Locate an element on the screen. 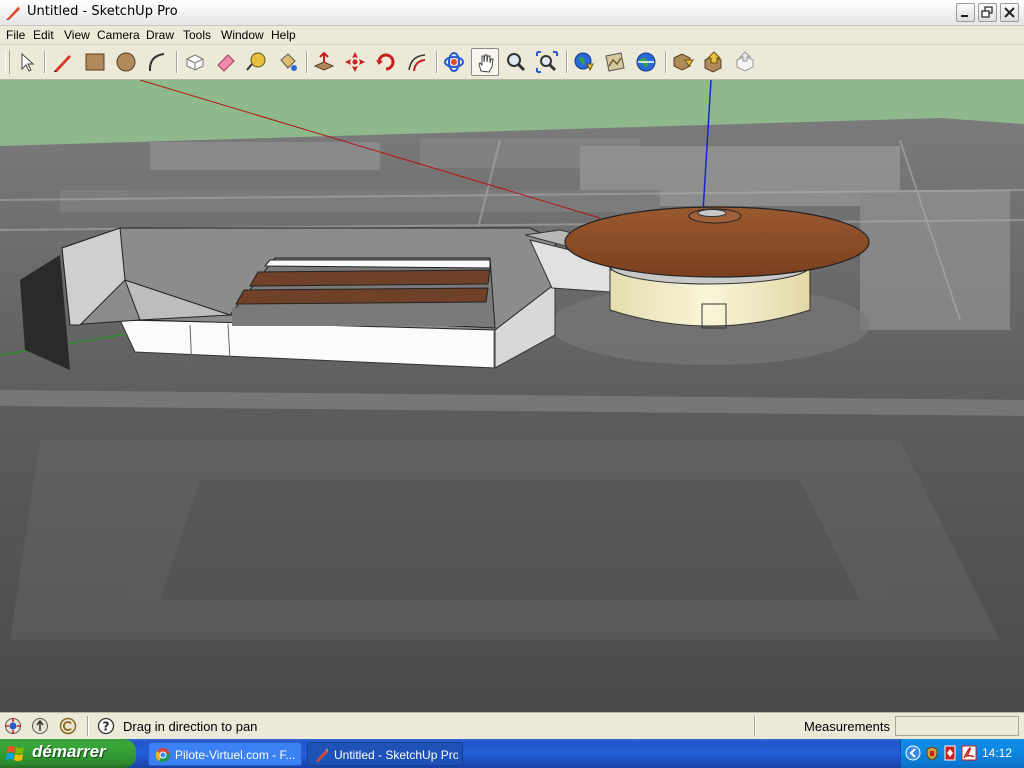 The width and height of the screenshot is (1024, 768). taskbar-item-label: Untitled - SketchUp Pro is located at coordinates (396, 755).